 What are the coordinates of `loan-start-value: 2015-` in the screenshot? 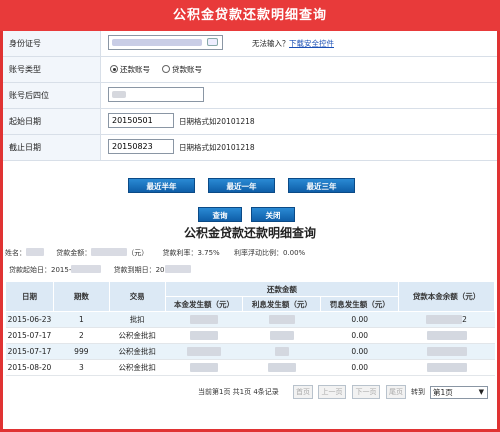 It's located at (61, 270).